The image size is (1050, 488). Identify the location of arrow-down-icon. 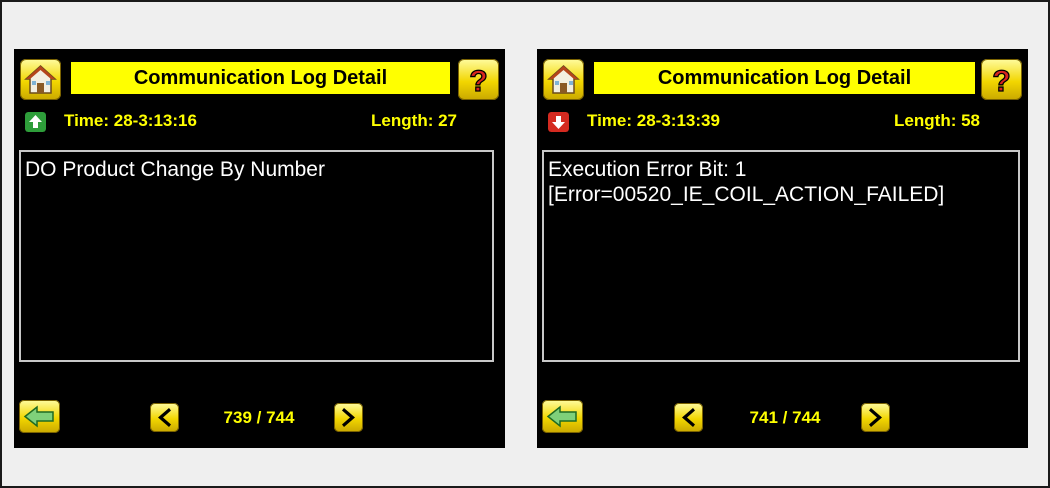
(558, 122).